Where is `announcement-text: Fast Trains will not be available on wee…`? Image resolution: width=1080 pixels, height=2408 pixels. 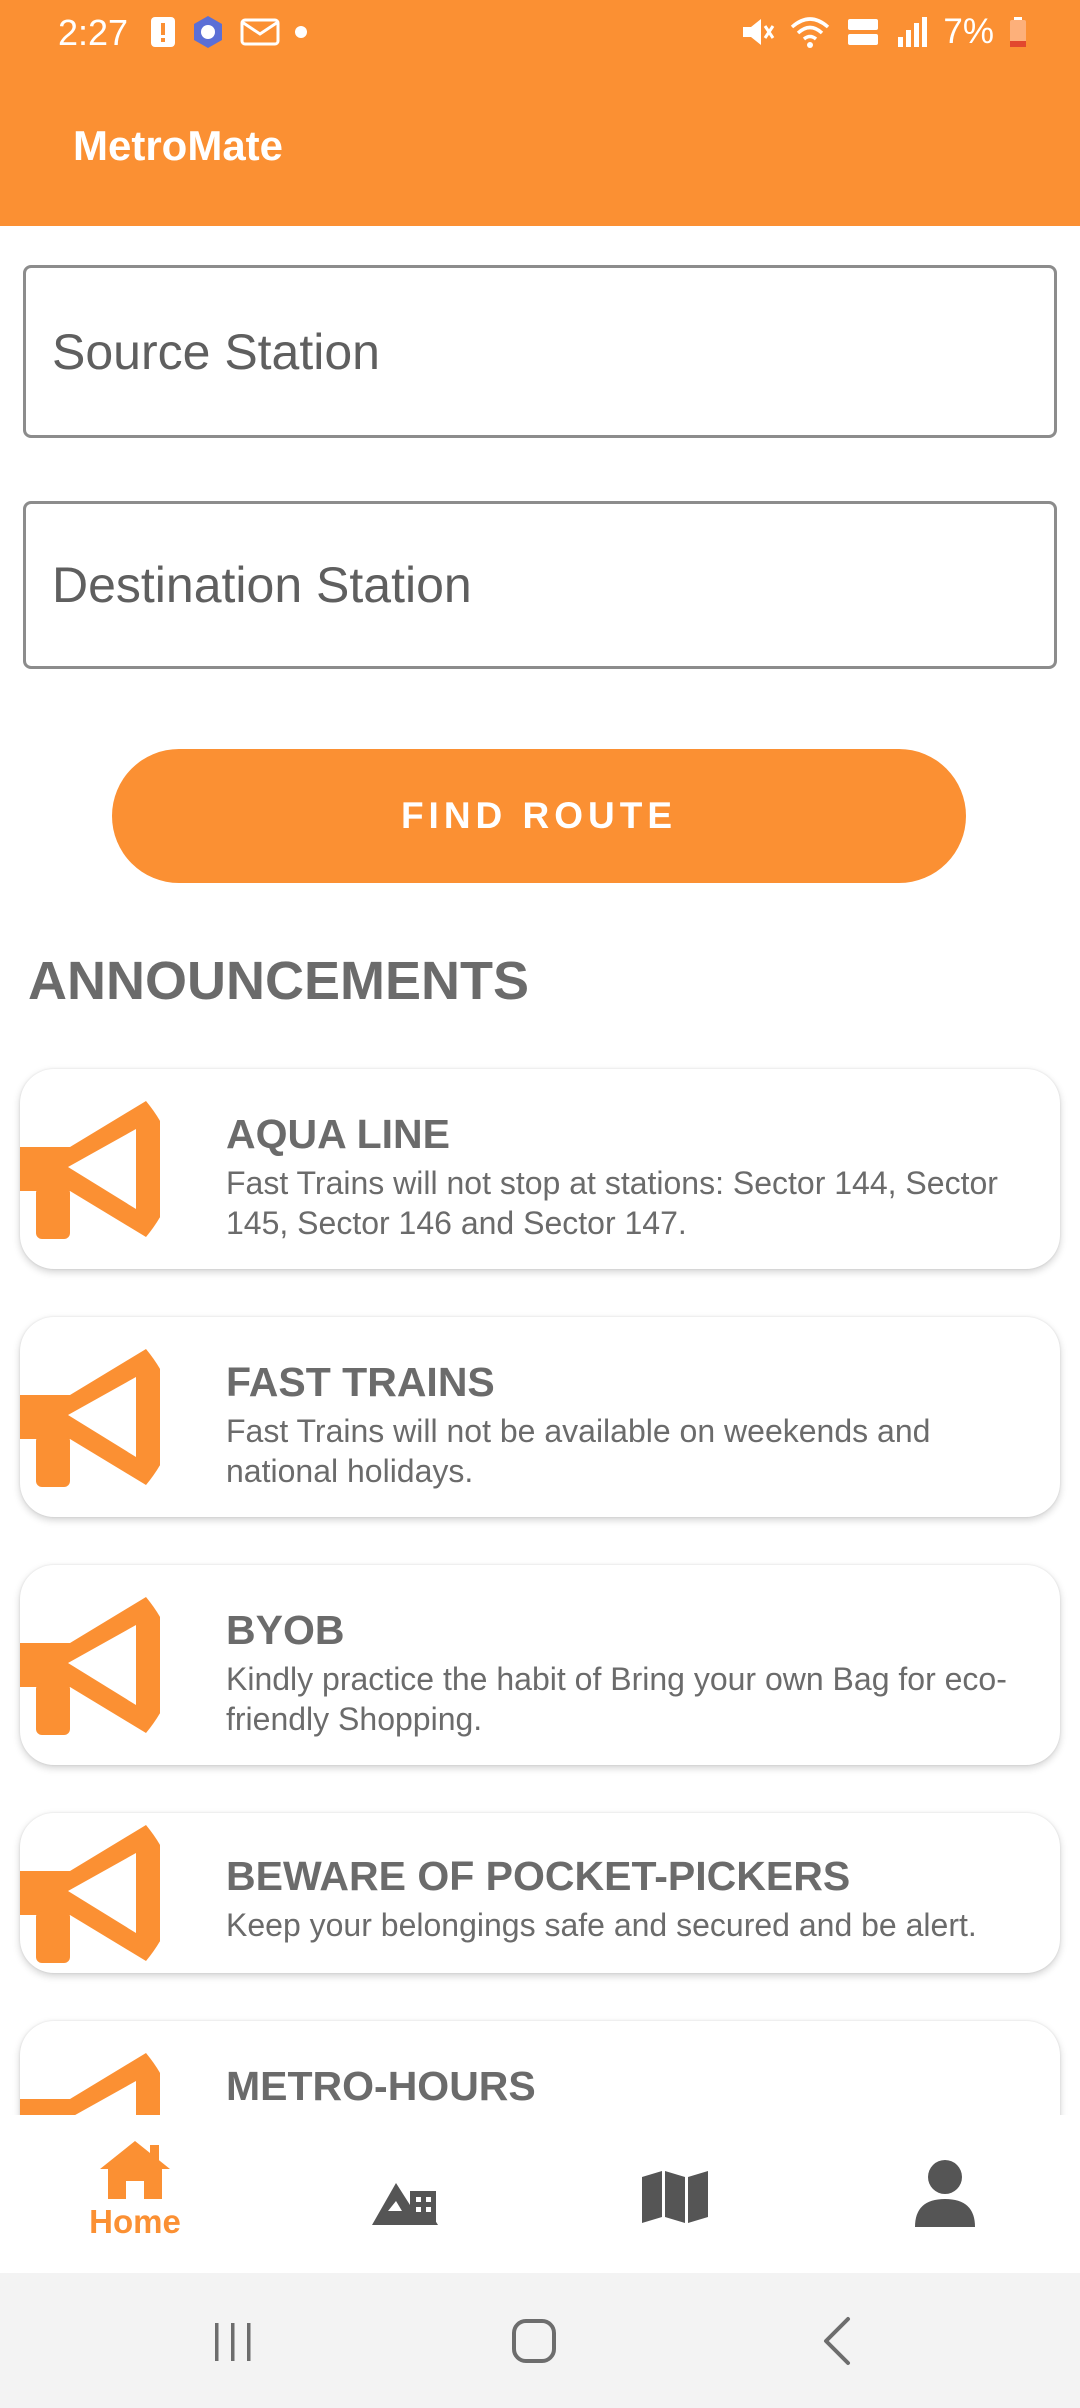 announcement-text: Fast Trains will not be available on wee… is located at coordinates (578, 1451).